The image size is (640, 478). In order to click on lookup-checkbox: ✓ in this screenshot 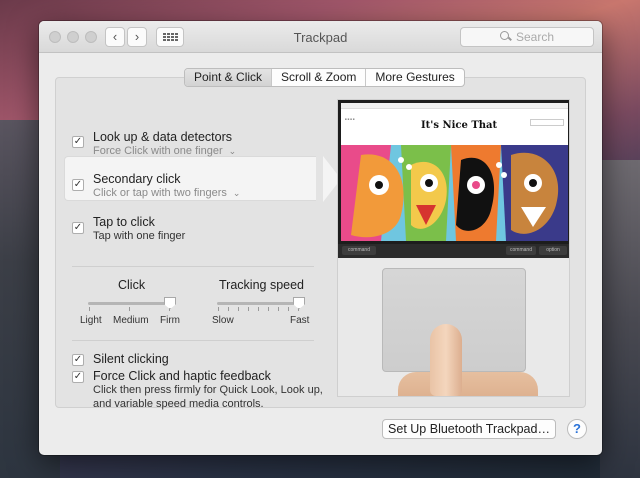, I will do `click(78, 142)`.